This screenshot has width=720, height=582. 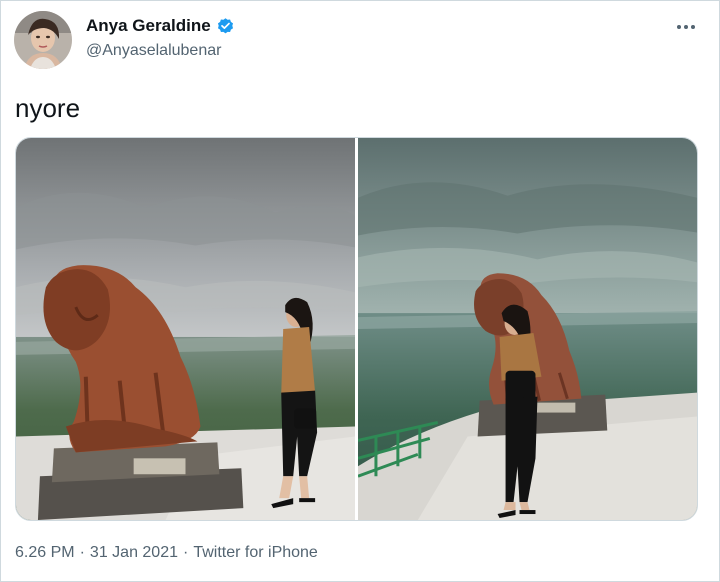 I want to click on more-options-icon, so click(x=686, y=27).